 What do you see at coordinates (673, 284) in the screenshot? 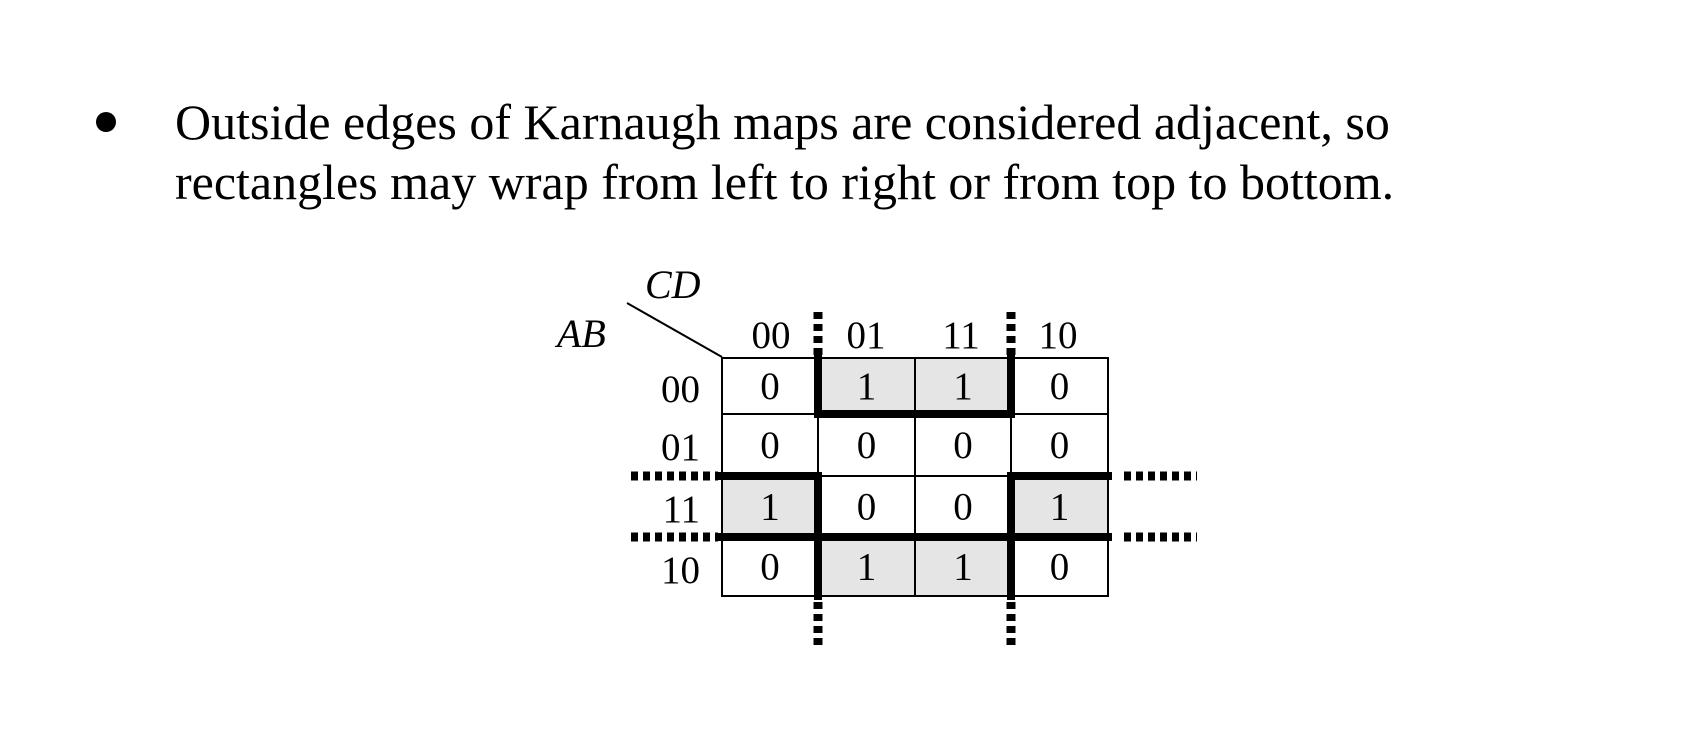
I see `kmap-column-variable-label: CD` at bounding box center [673, 284].